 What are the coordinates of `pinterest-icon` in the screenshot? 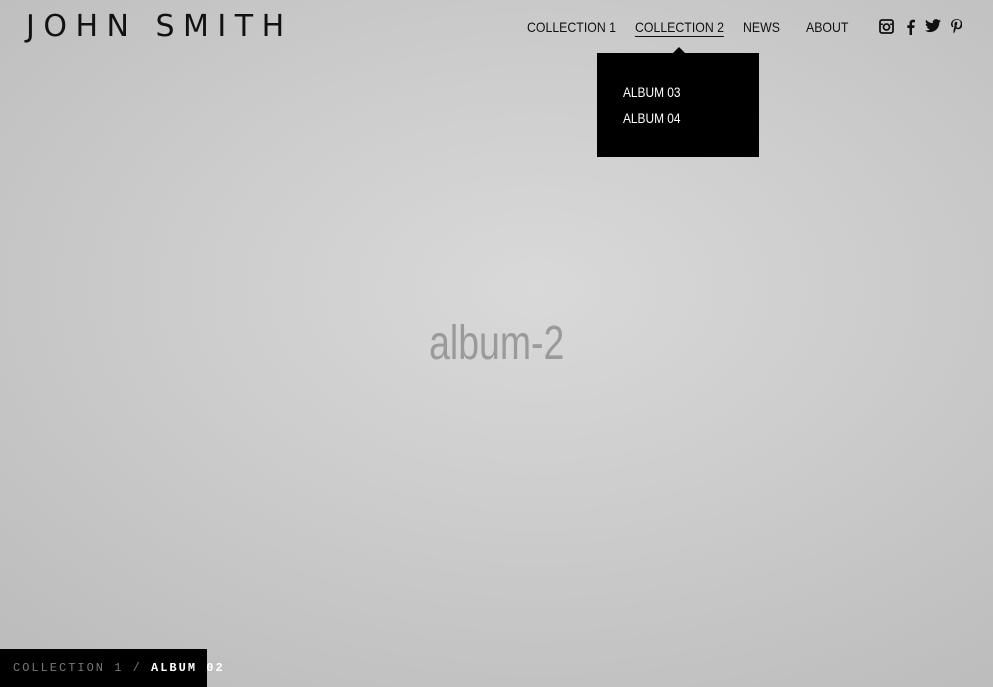 It's located at (956, 27).